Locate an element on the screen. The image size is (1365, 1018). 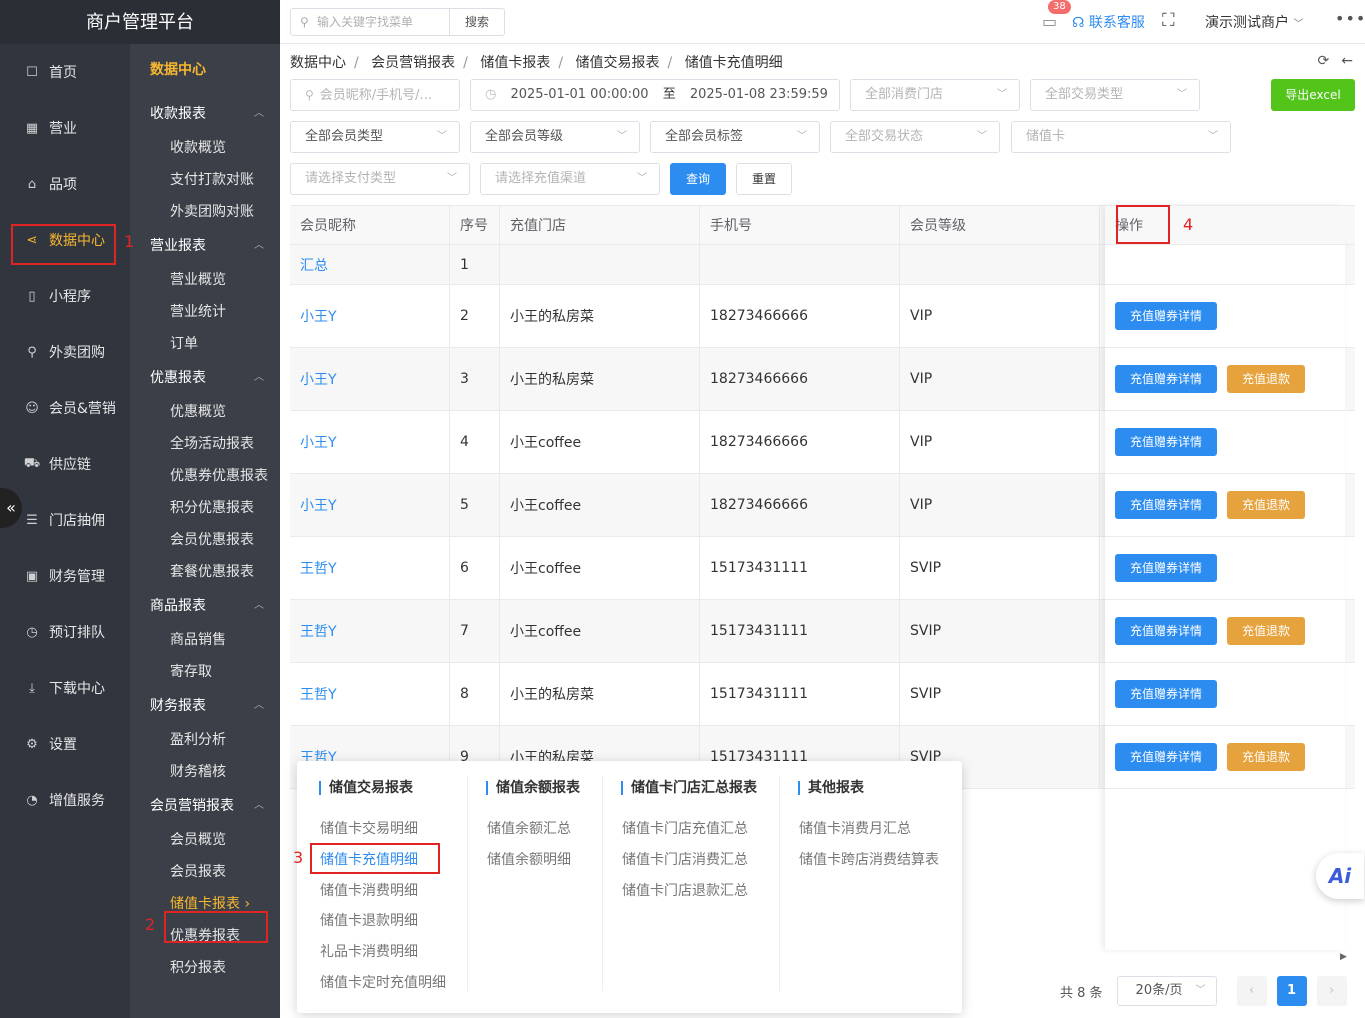
subnav-group: 会员营销报表 ︿ is located at coordinates (205, 806).